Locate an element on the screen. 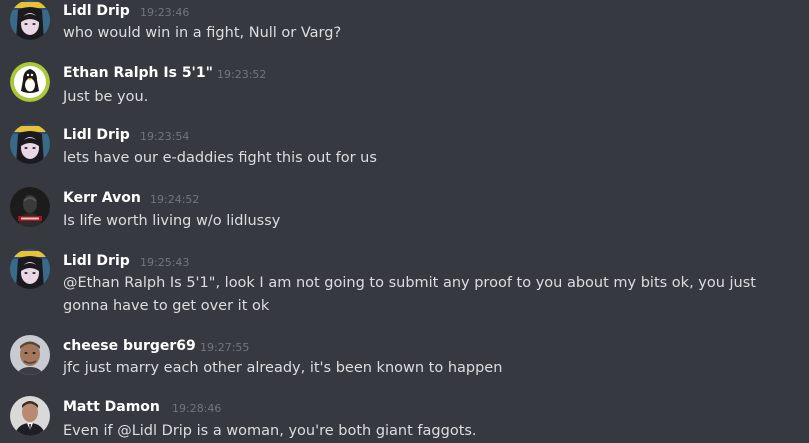 The width and height of the screenshot is (809, 443). penguin-avatar-icon is located at coordinates (30, 82).